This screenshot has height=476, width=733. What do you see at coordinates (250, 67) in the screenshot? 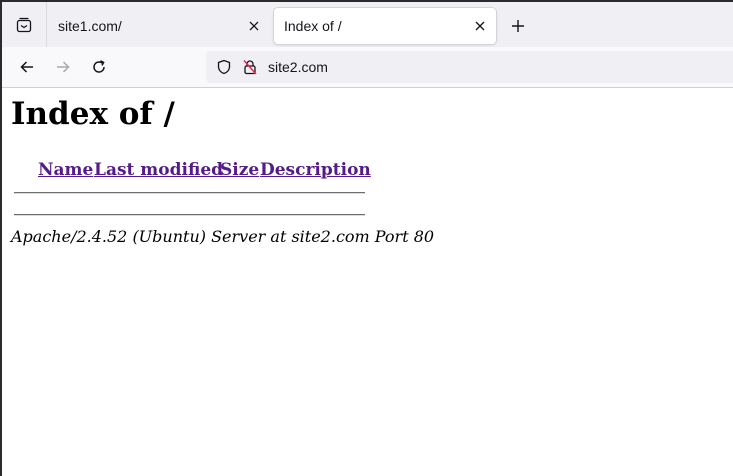
I see `insecure-lock-icon` at bounding box center [250, 67].